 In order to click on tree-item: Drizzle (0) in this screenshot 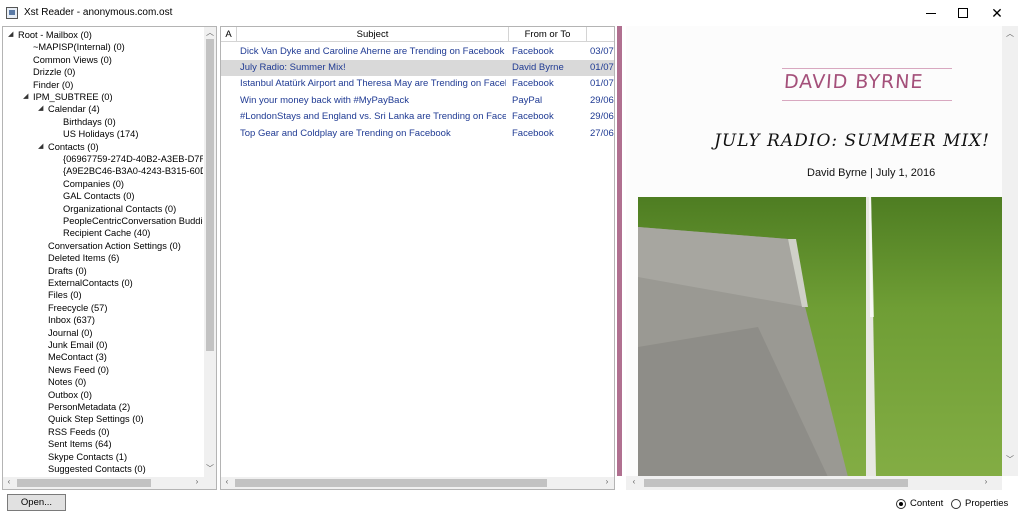, I will do `click(54, 72)`.